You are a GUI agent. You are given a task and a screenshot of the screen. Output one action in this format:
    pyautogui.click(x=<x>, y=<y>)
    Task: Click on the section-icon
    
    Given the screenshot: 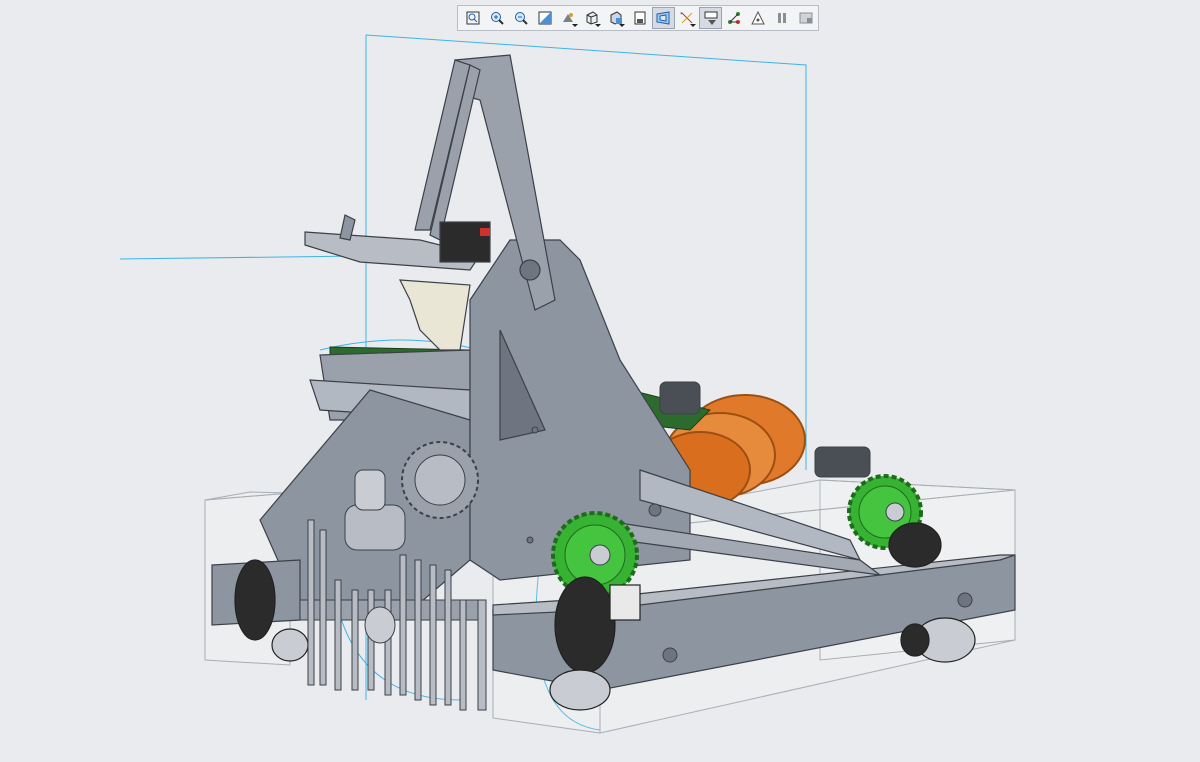 What is the action you would take?
    pyautogui.click(x=711, y=18)
    